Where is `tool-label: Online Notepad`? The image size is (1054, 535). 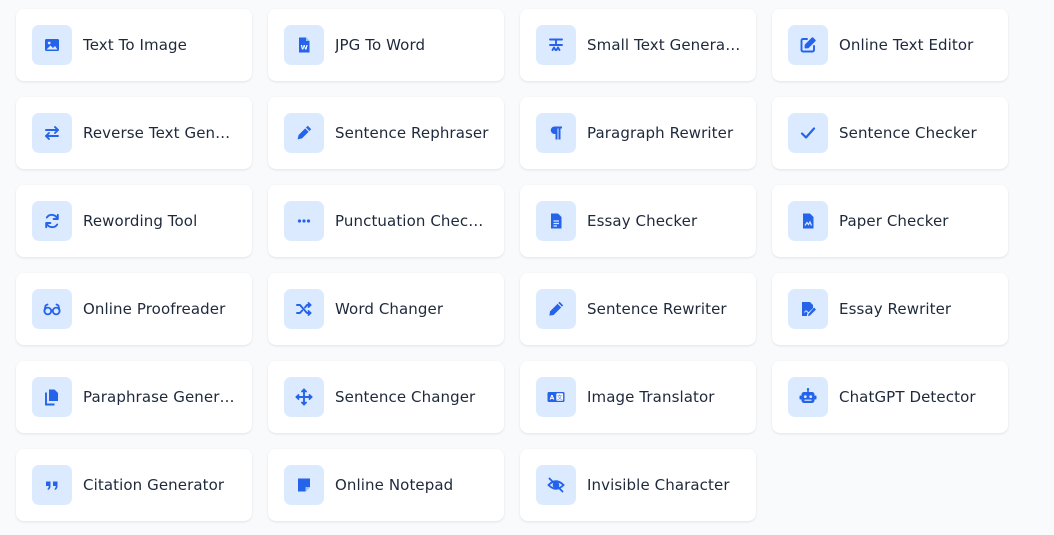
tool-label: Online Notepad is located at coordinates (394, 485).